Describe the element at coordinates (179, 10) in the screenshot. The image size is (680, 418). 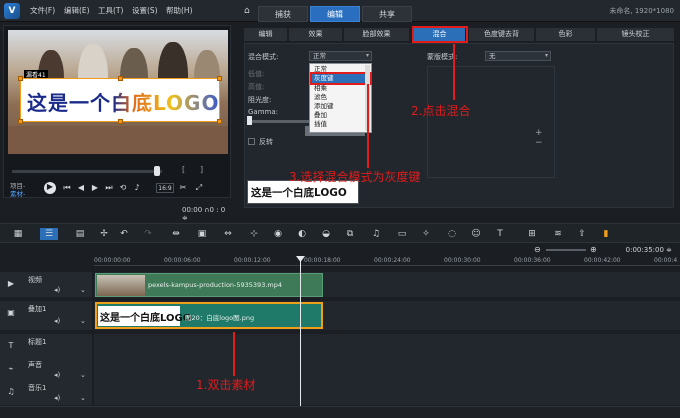
I see `menu-help: 帮助(H)` at that location.